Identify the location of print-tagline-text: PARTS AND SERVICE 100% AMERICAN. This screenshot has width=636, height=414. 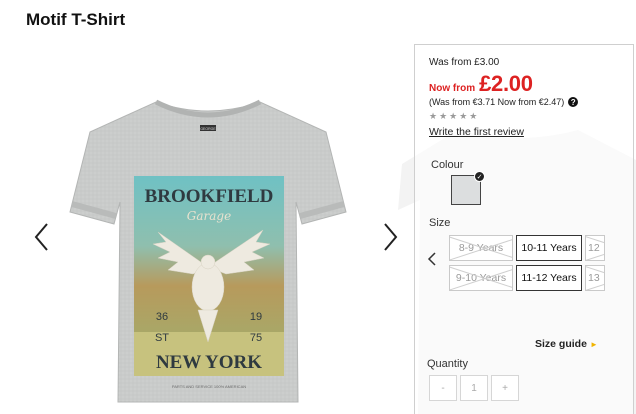
(209, 386).